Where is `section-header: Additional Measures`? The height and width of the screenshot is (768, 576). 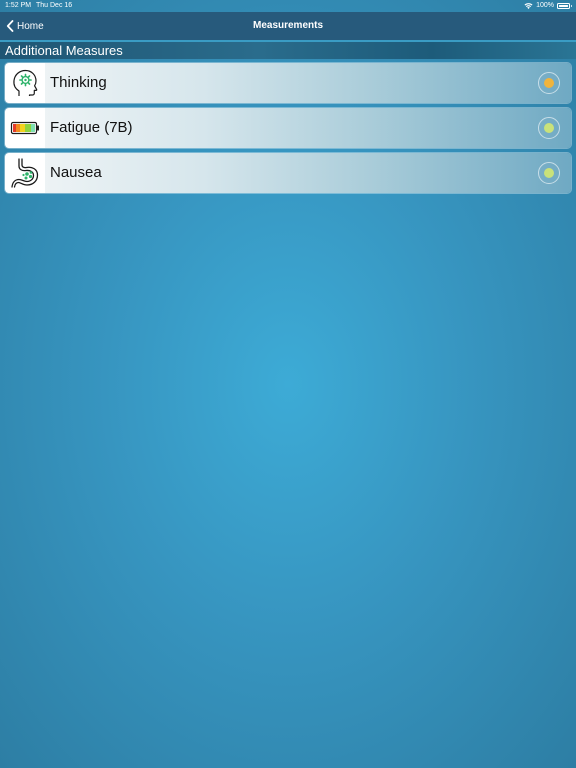
section-header: Additional Measures is located at coordinates (288, 50).